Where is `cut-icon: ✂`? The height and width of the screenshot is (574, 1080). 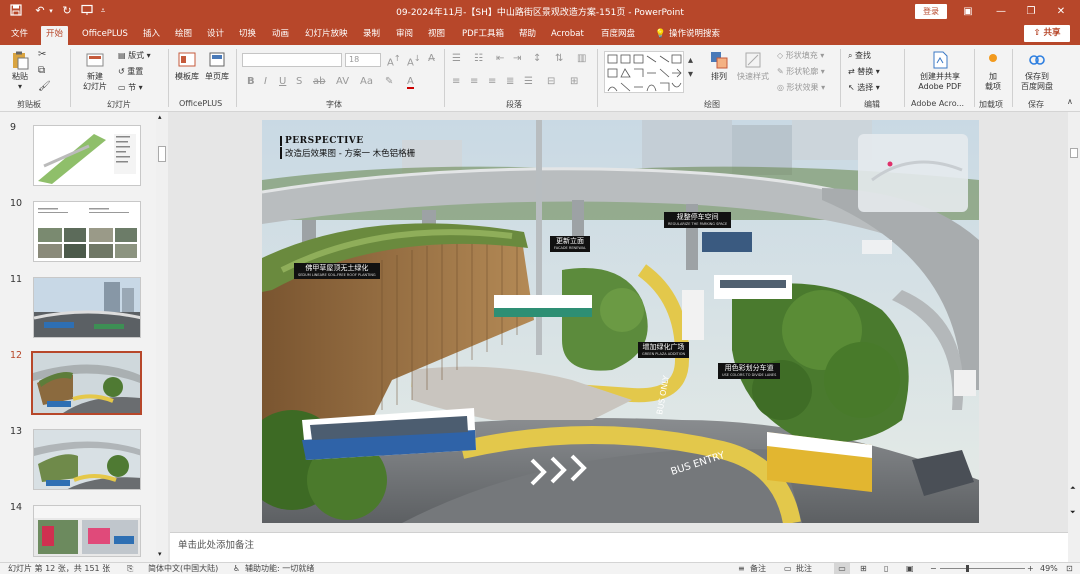
cut-icon: ✂ is located at coordinates (42, 54).